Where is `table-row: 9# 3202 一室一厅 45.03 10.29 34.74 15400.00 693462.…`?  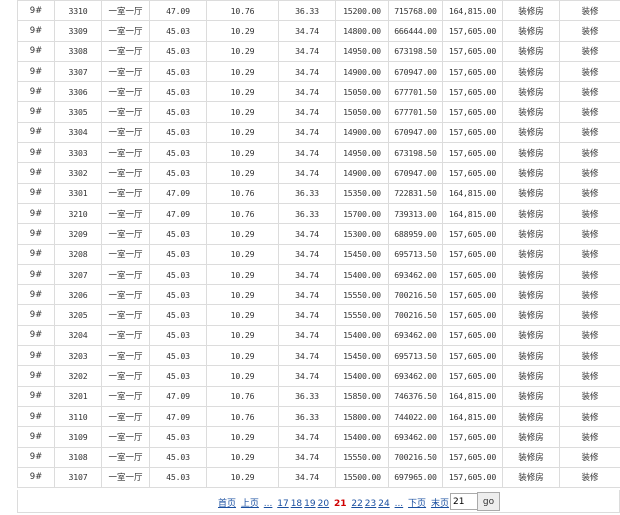 table-row: 9# 3202 一室一厅 45.03 10.29 34.74 15400.00 693462.… is located at coordinates (318, 376).